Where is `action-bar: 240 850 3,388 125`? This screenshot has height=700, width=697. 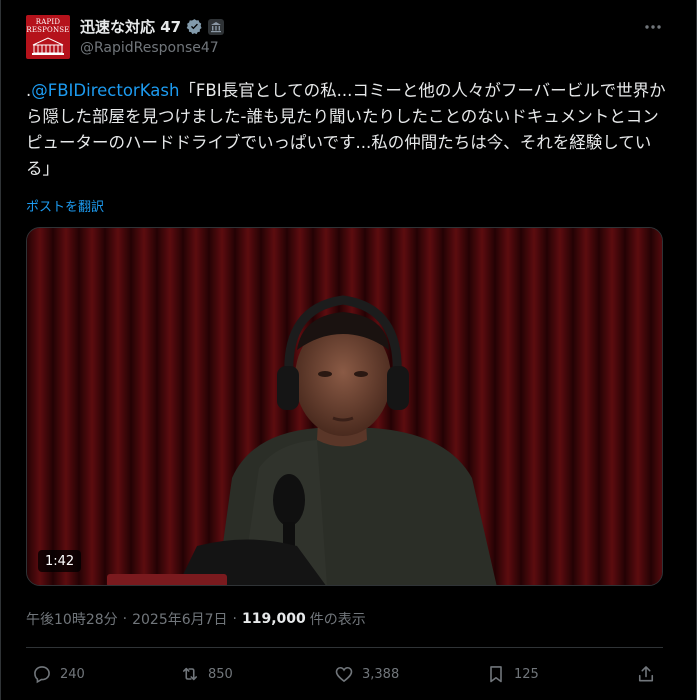
action-bar: 240 850 3,388 125 is located at coordinates (346, 677).